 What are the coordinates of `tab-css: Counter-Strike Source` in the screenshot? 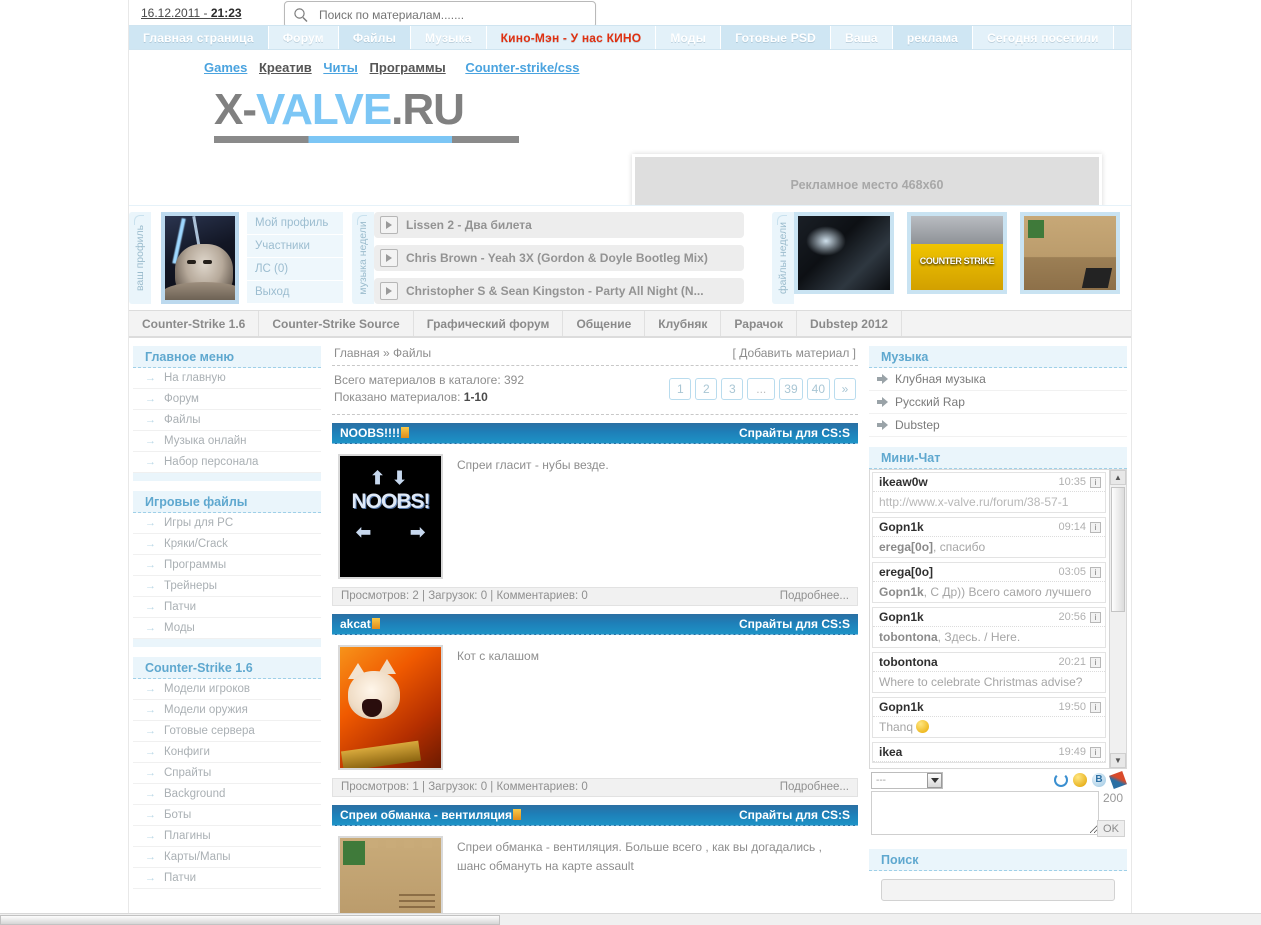 It's located at (336, 323).